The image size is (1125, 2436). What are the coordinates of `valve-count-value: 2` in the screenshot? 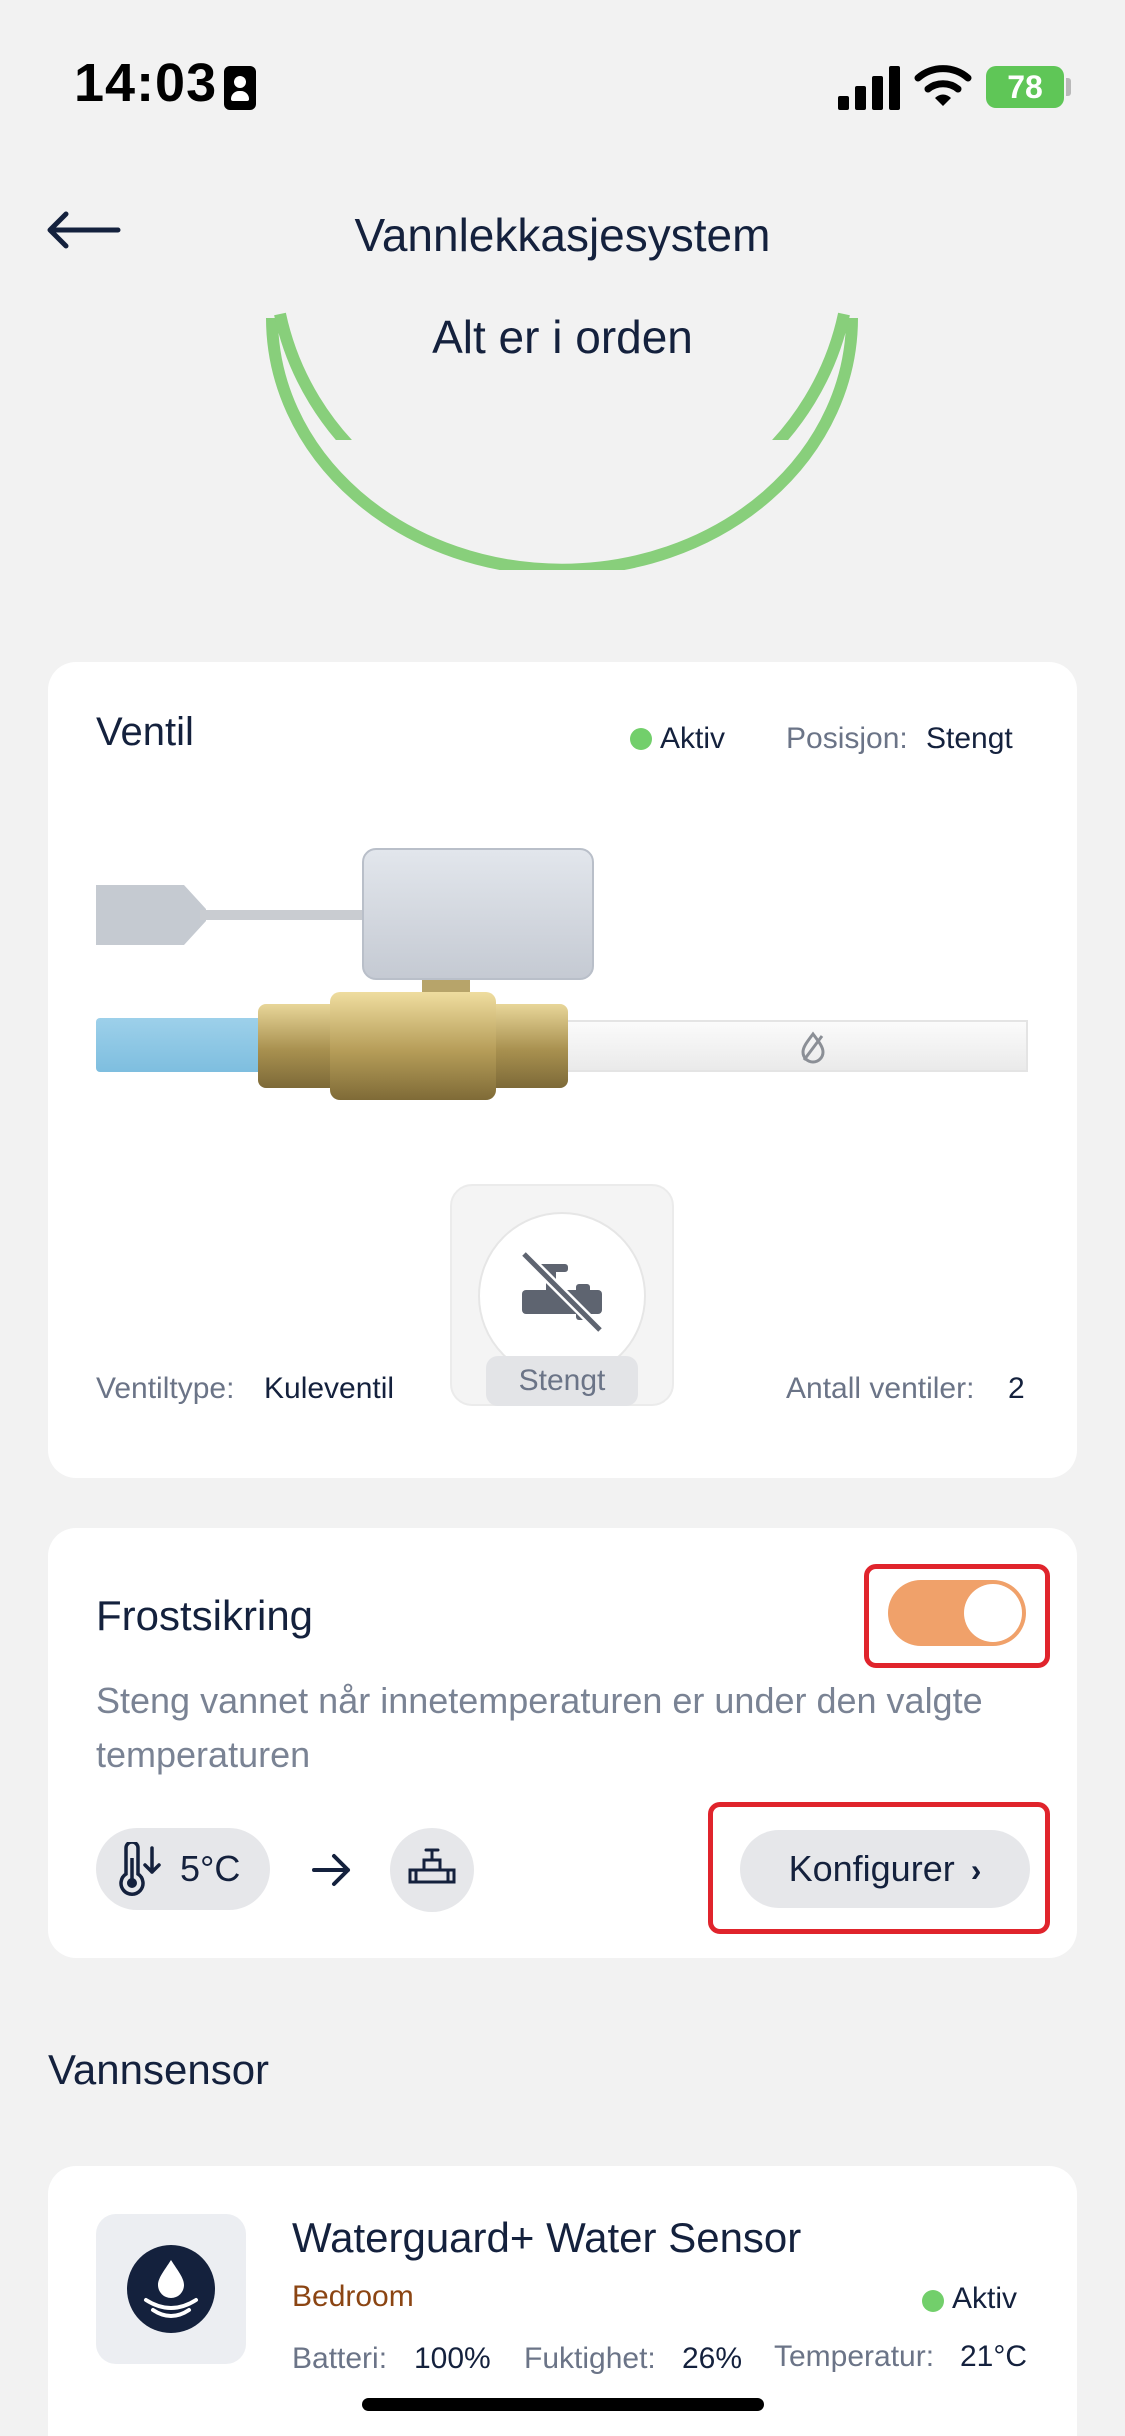 It's located at (1016, 1388).